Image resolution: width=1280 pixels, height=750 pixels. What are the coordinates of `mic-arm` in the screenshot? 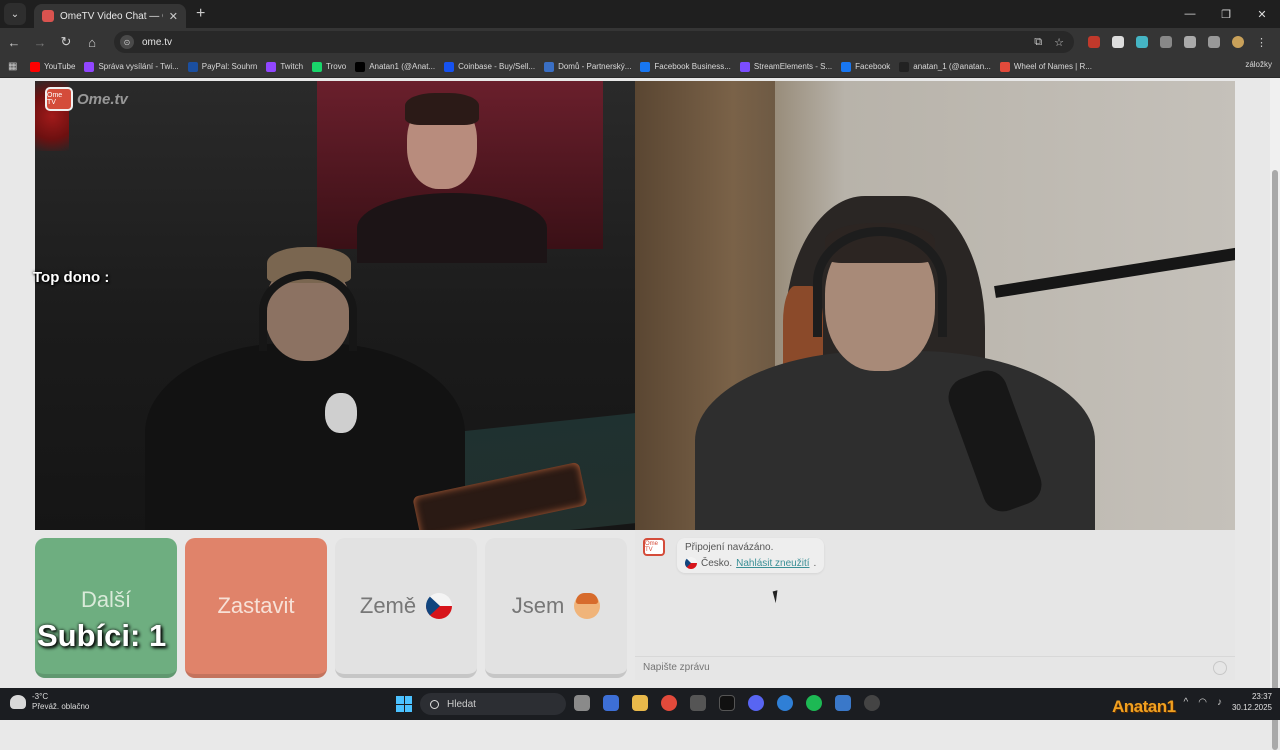 It's located at (1114, 272).